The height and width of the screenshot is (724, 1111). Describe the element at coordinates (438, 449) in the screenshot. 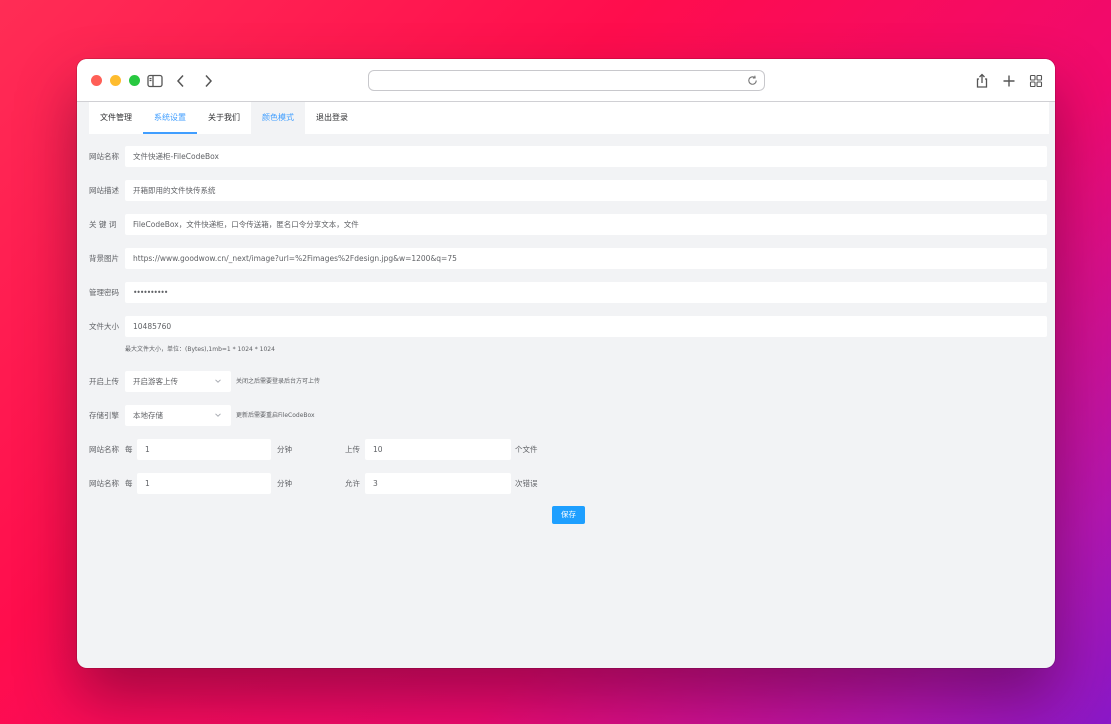

I see `upload-rate-count-input: 10` at that location.